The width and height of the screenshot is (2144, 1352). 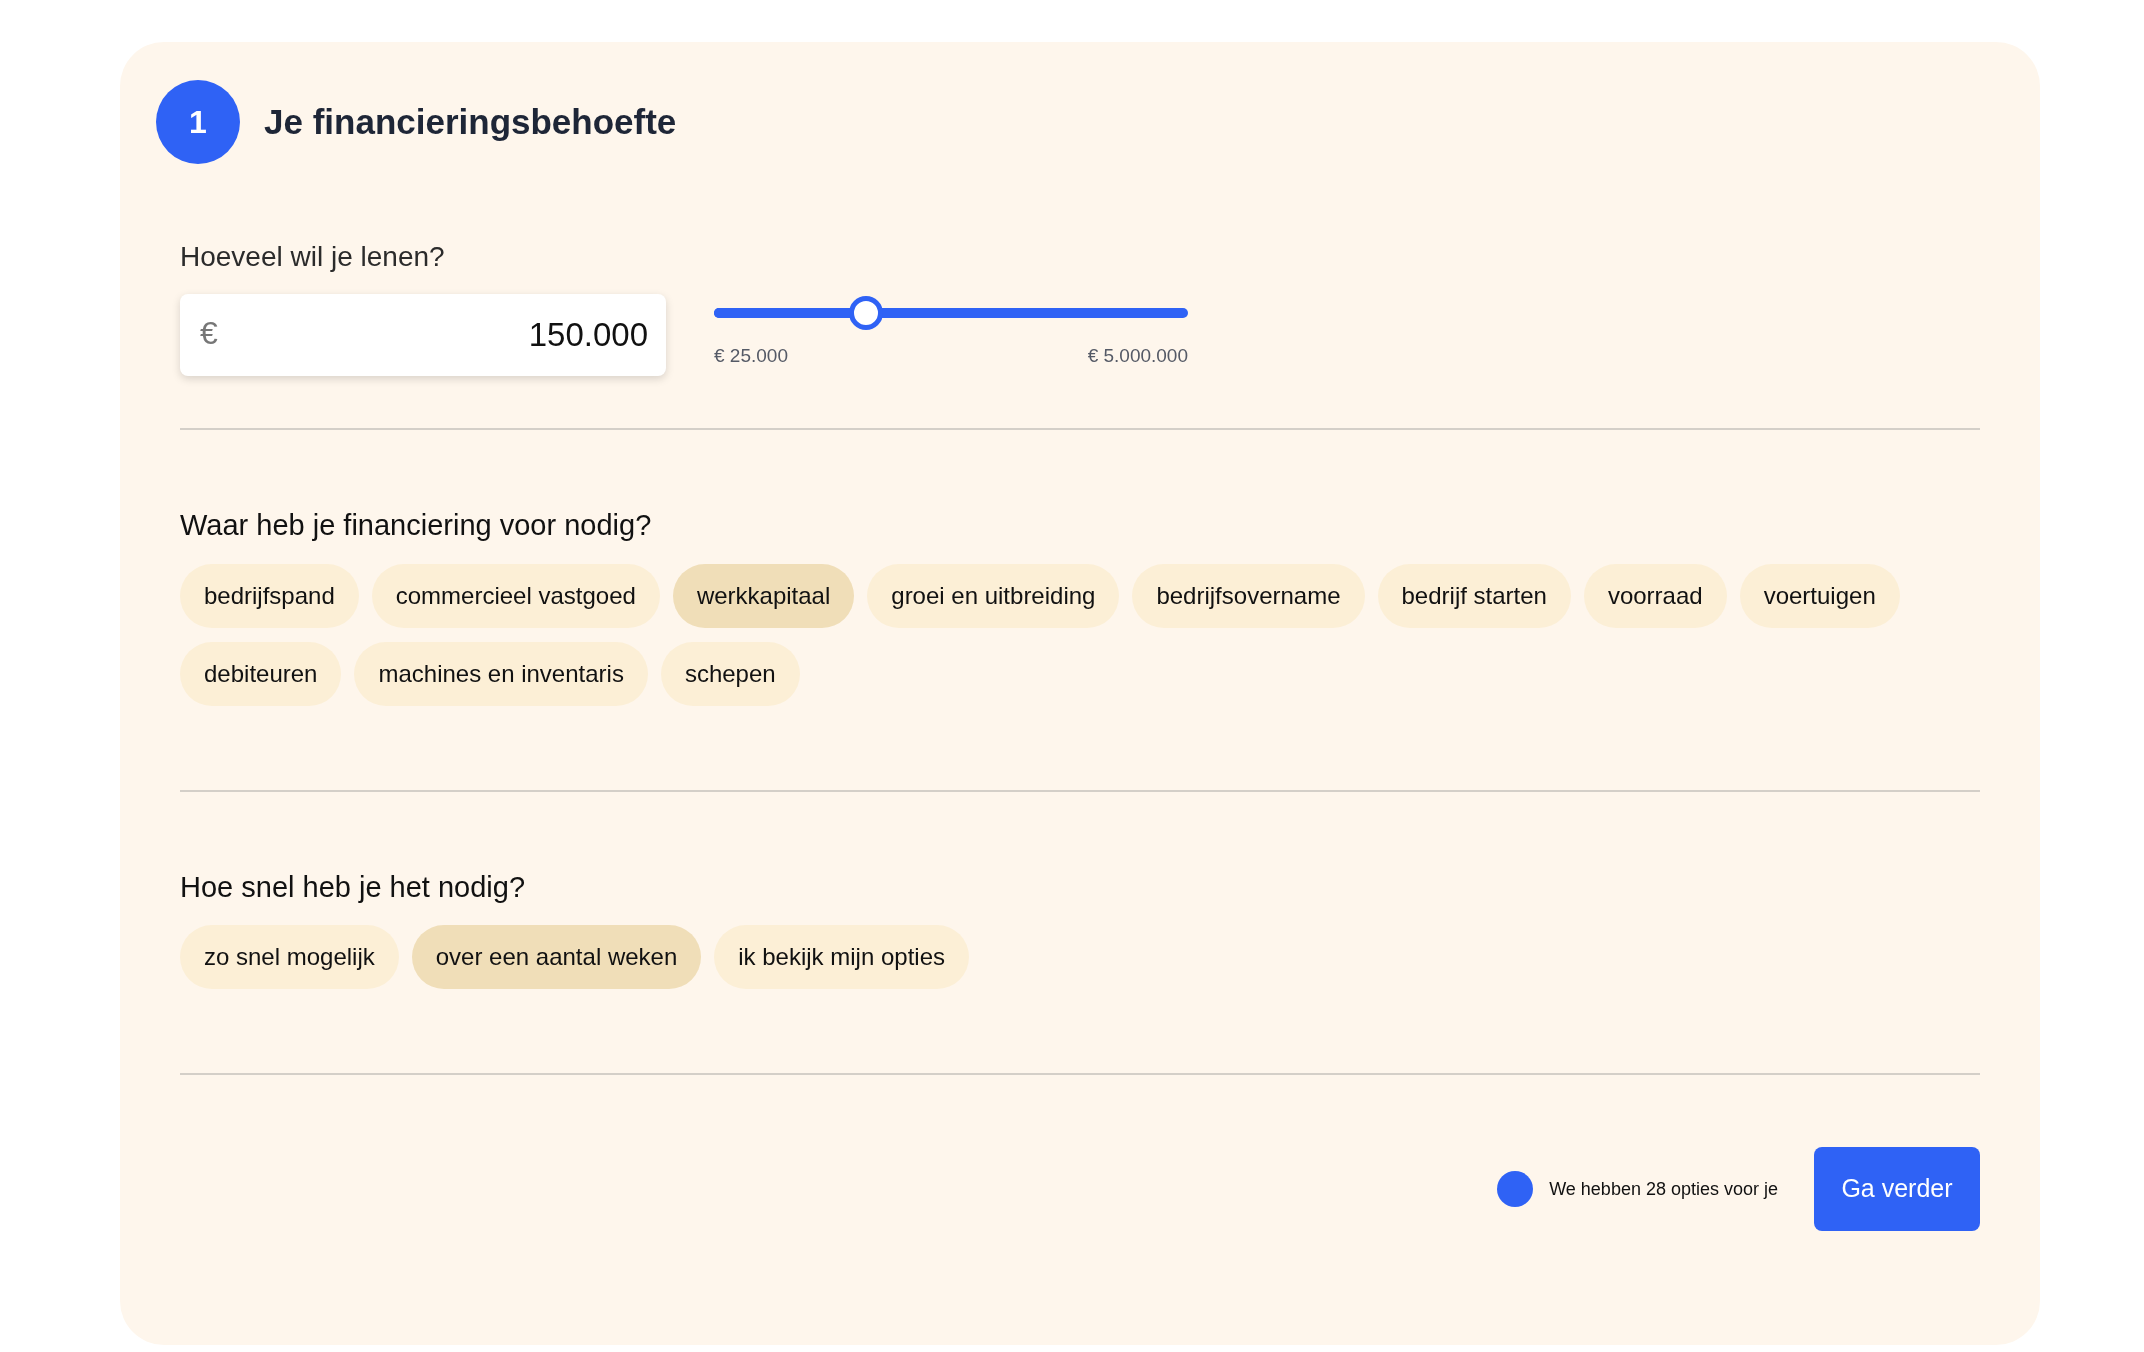 I want to click on option-chip: zo snel mogelijk, so click(x=289, y=957).